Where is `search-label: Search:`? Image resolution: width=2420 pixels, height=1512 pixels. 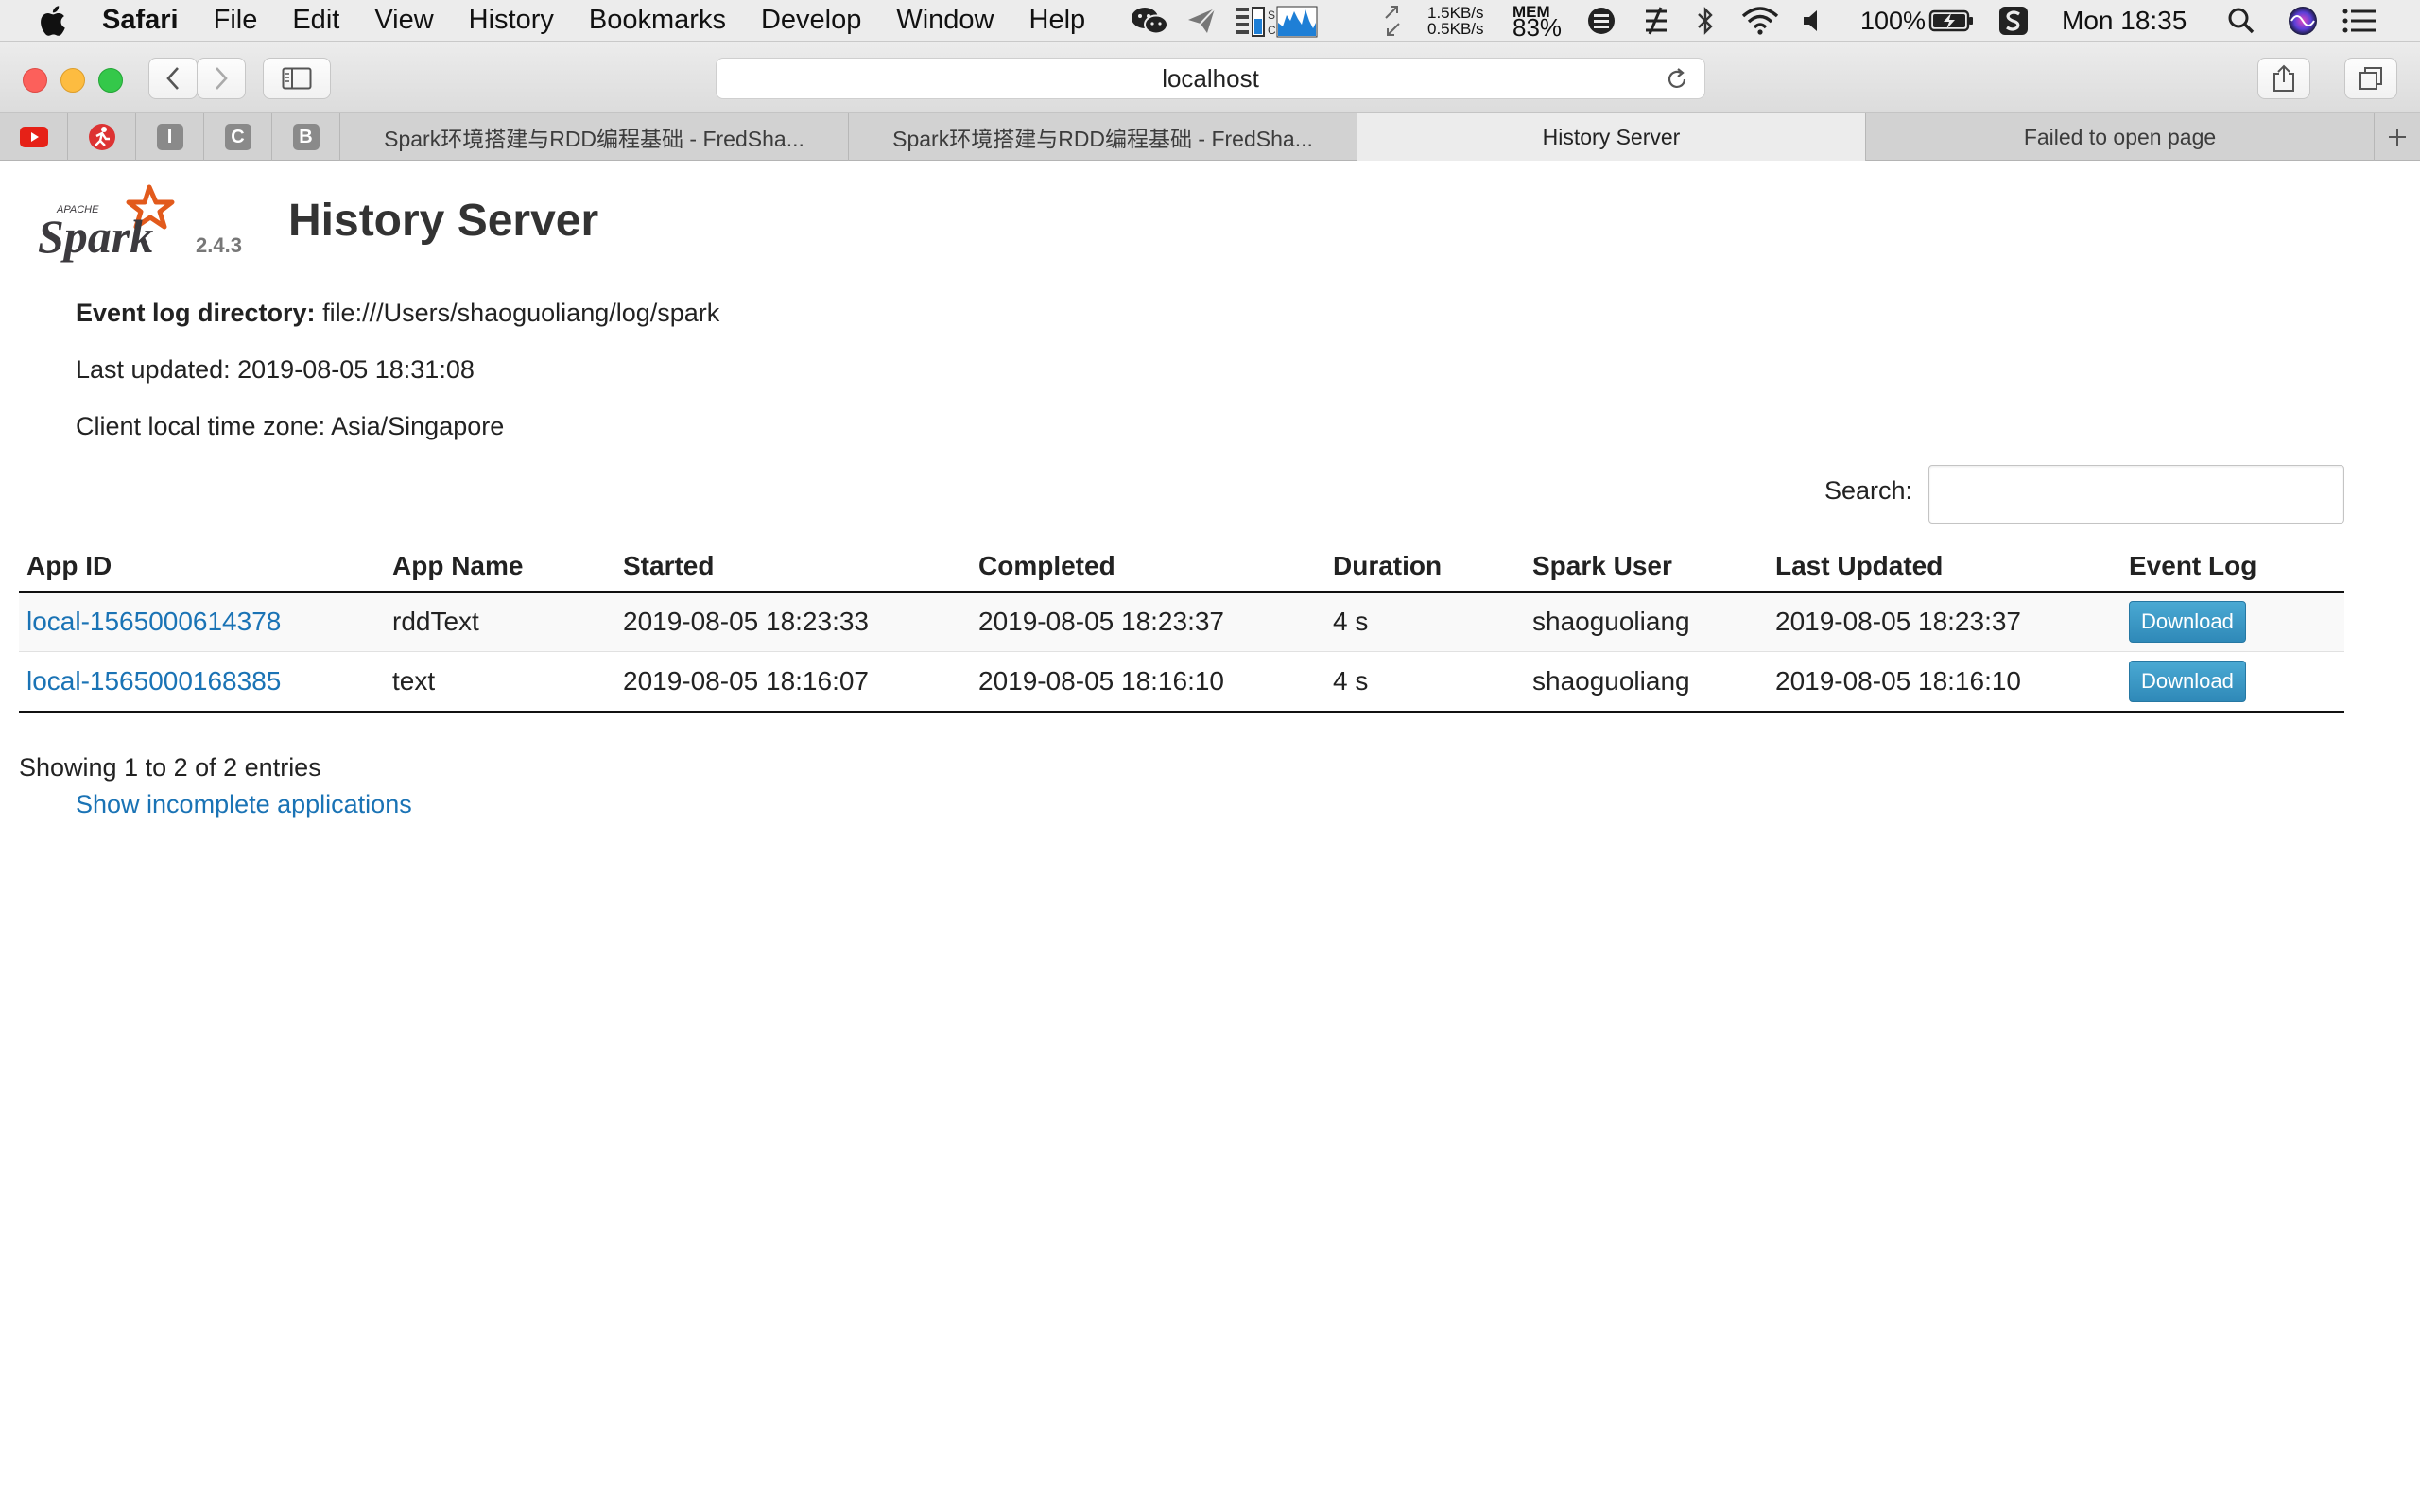 search-label: Search: is located at coordinates (1868, 490).